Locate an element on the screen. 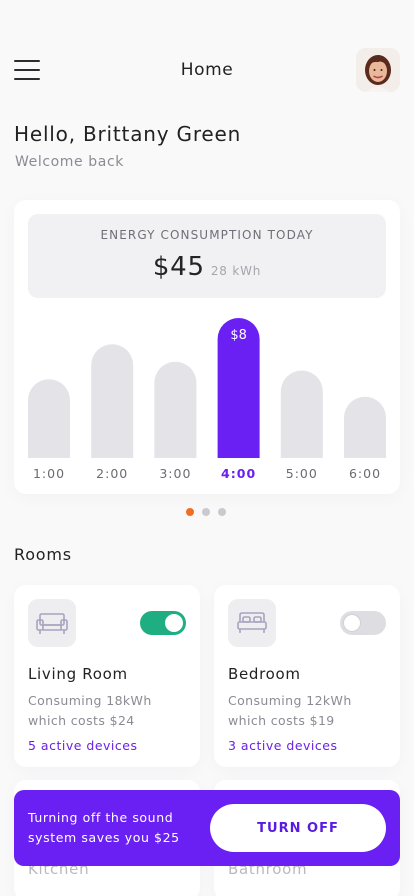  living-room-toggle is located at coordinates (163, 623).